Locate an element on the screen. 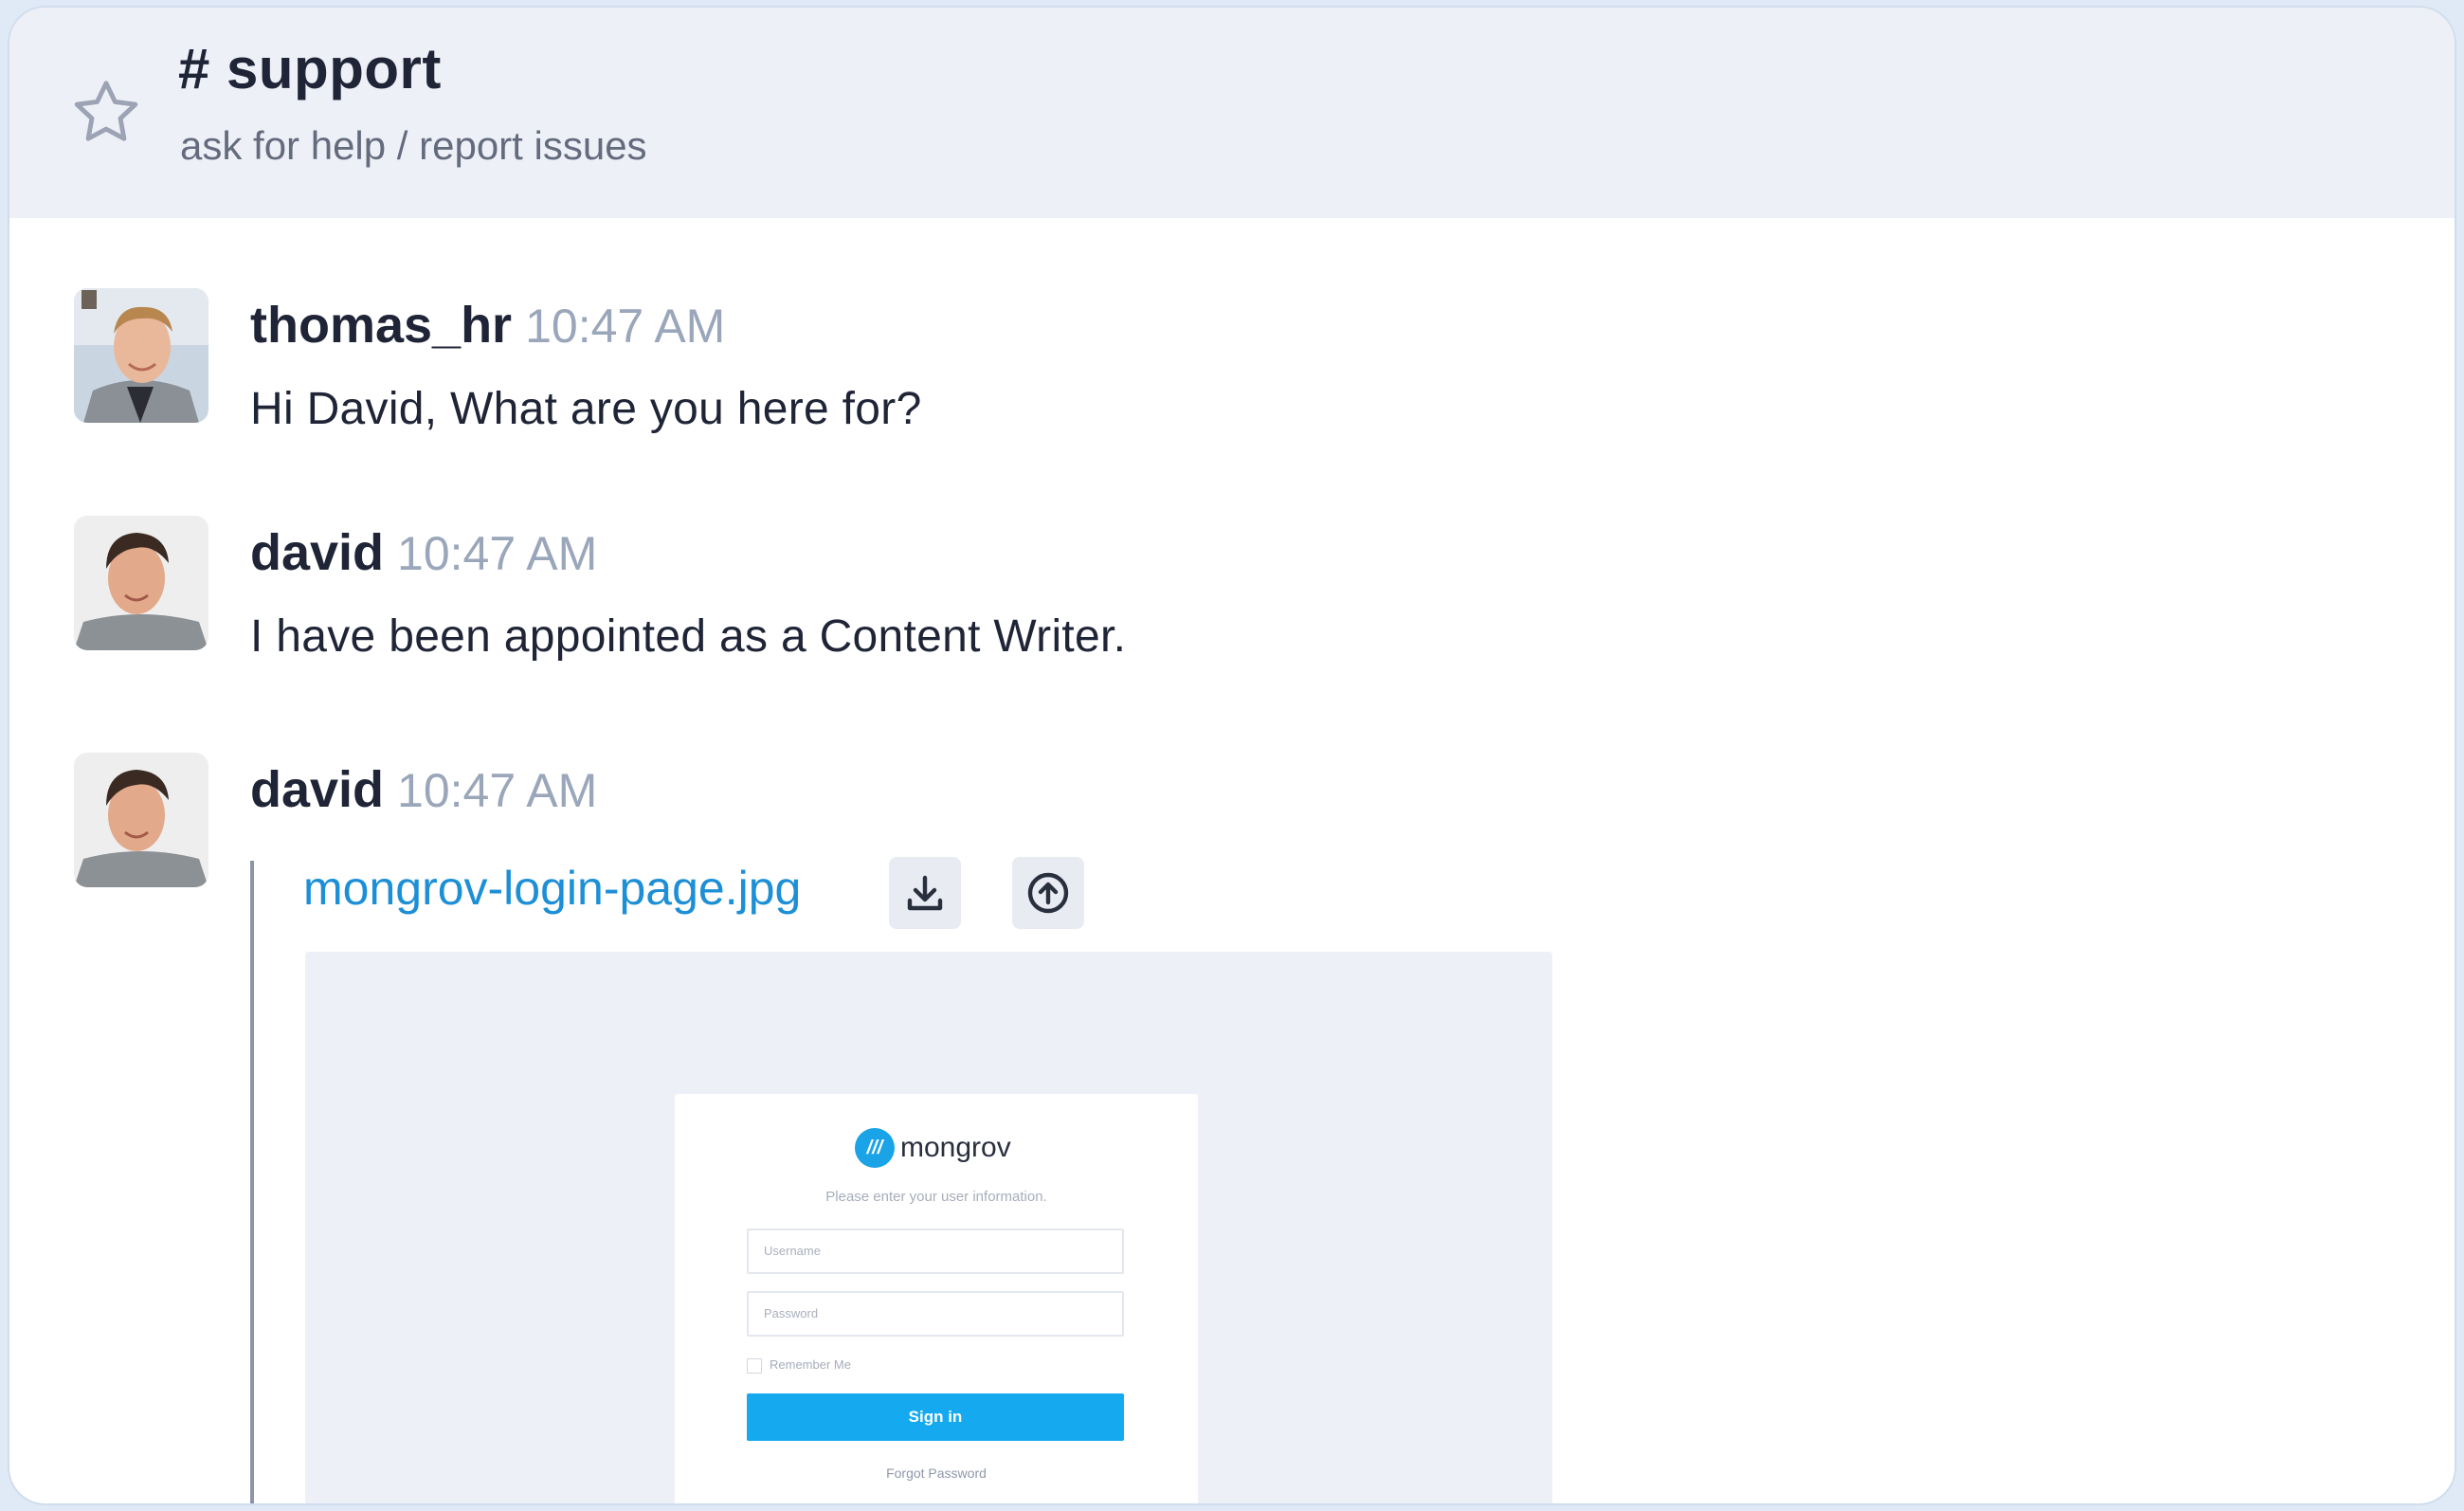 The image size is (2464, 1511). channel-name: # support is located at coordinates (310, 68).